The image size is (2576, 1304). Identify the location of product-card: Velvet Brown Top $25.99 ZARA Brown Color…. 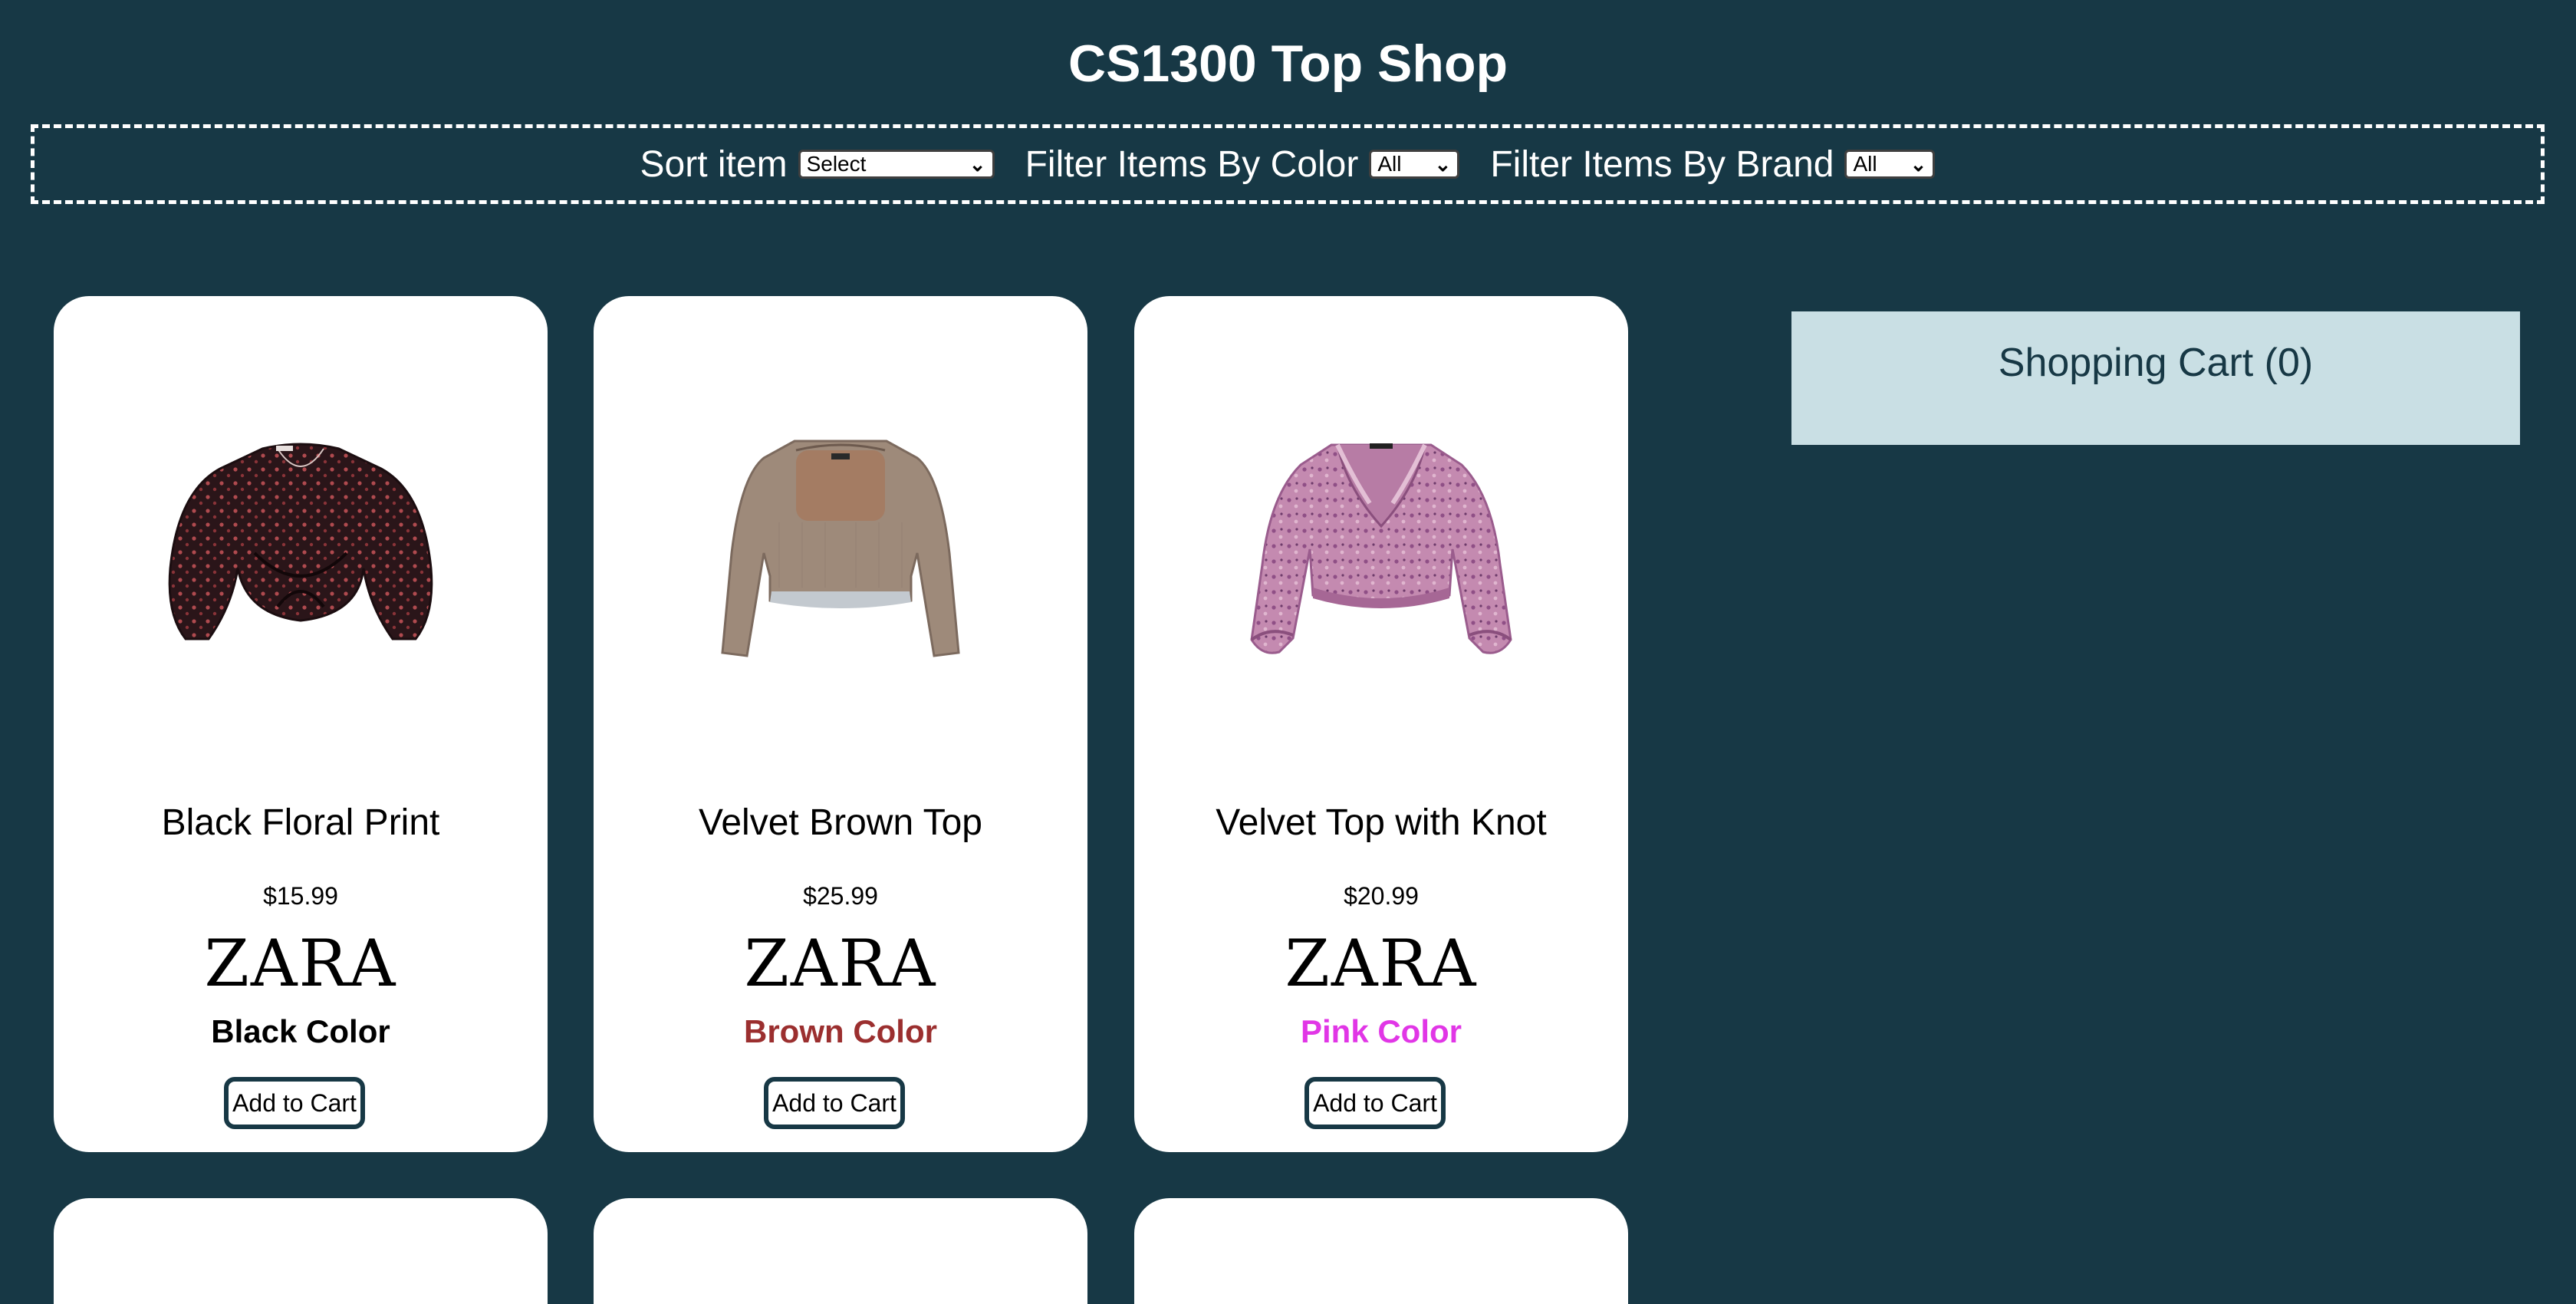
(840, 724).